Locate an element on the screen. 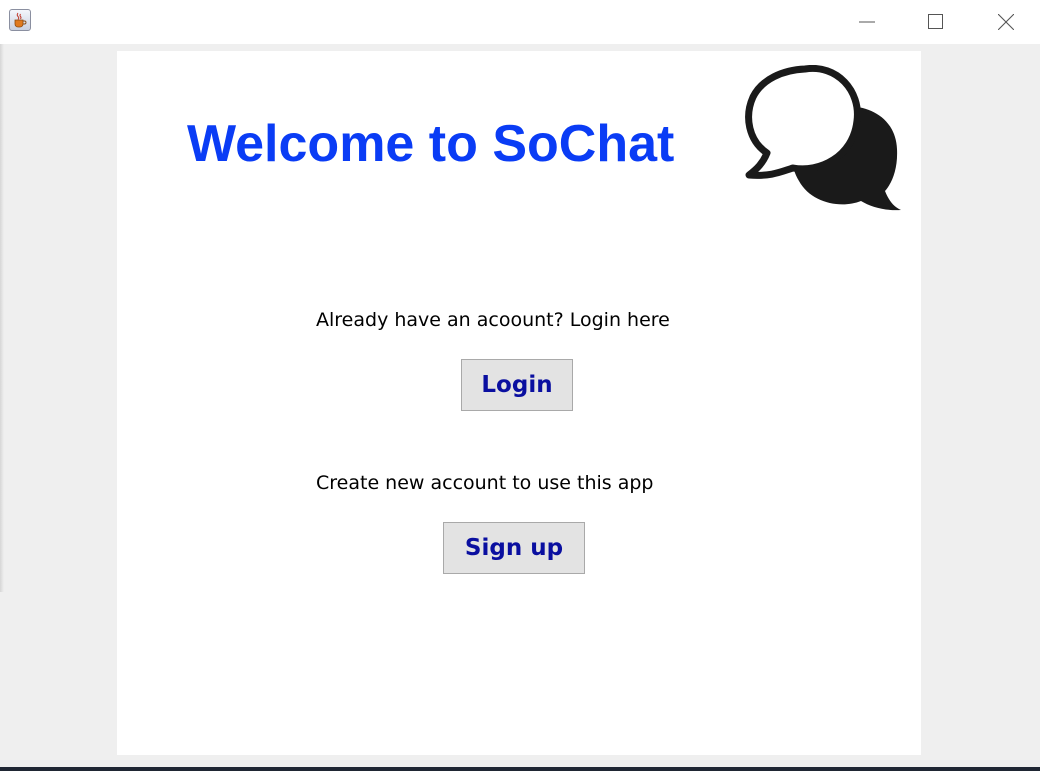  close-button is located at coordinates (1006, 22).